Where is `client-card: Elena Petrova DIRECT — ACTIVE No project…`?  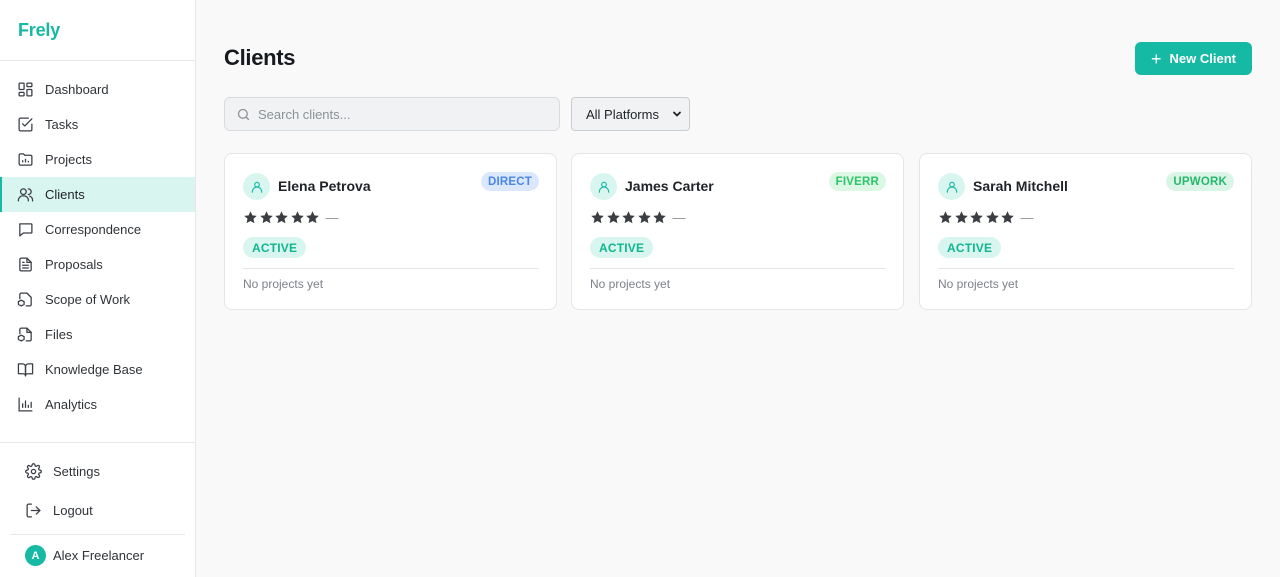 client-card: Elena Petrova DIRECT — ACTIVE No project… is located at coordinates (390, 231).